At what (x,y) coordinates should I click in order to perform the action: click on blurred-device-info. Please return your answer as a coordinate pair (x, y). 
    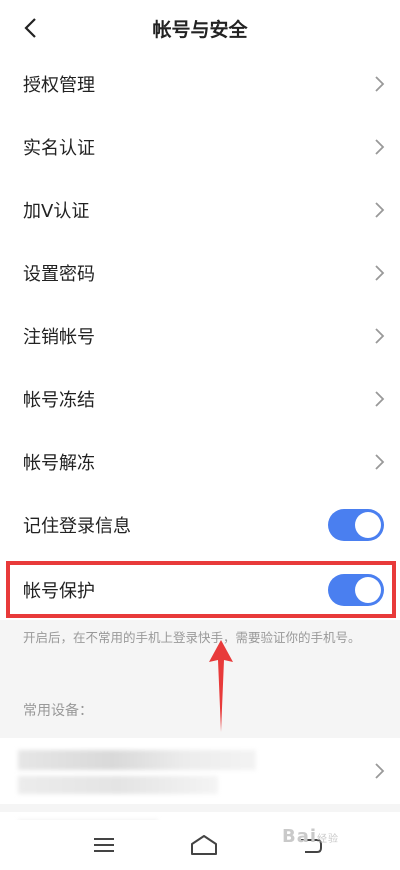
    Looking at the image, I should click on (118, 785).